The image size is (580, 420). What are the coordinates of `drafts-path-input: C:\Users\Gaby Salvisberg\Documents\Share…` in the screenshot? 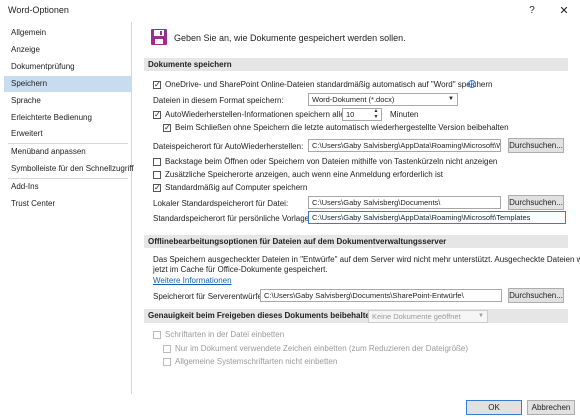 It's located at (381, 295).